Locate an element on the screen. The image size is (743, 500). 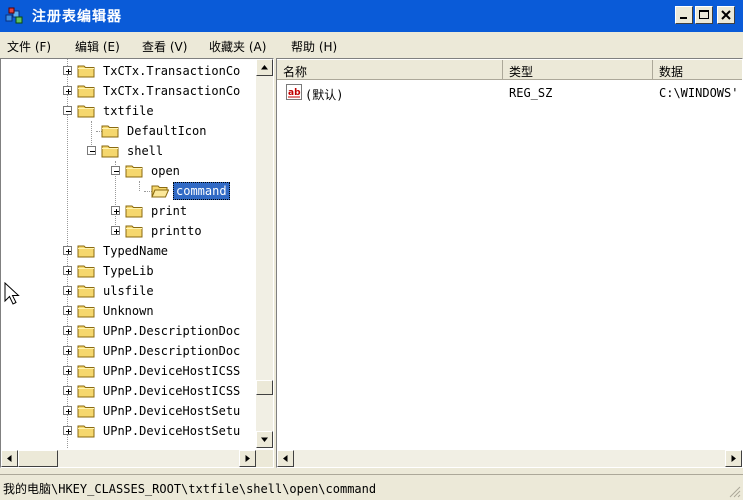
column-header-label: 类型 is located at coordinates (521, 72).